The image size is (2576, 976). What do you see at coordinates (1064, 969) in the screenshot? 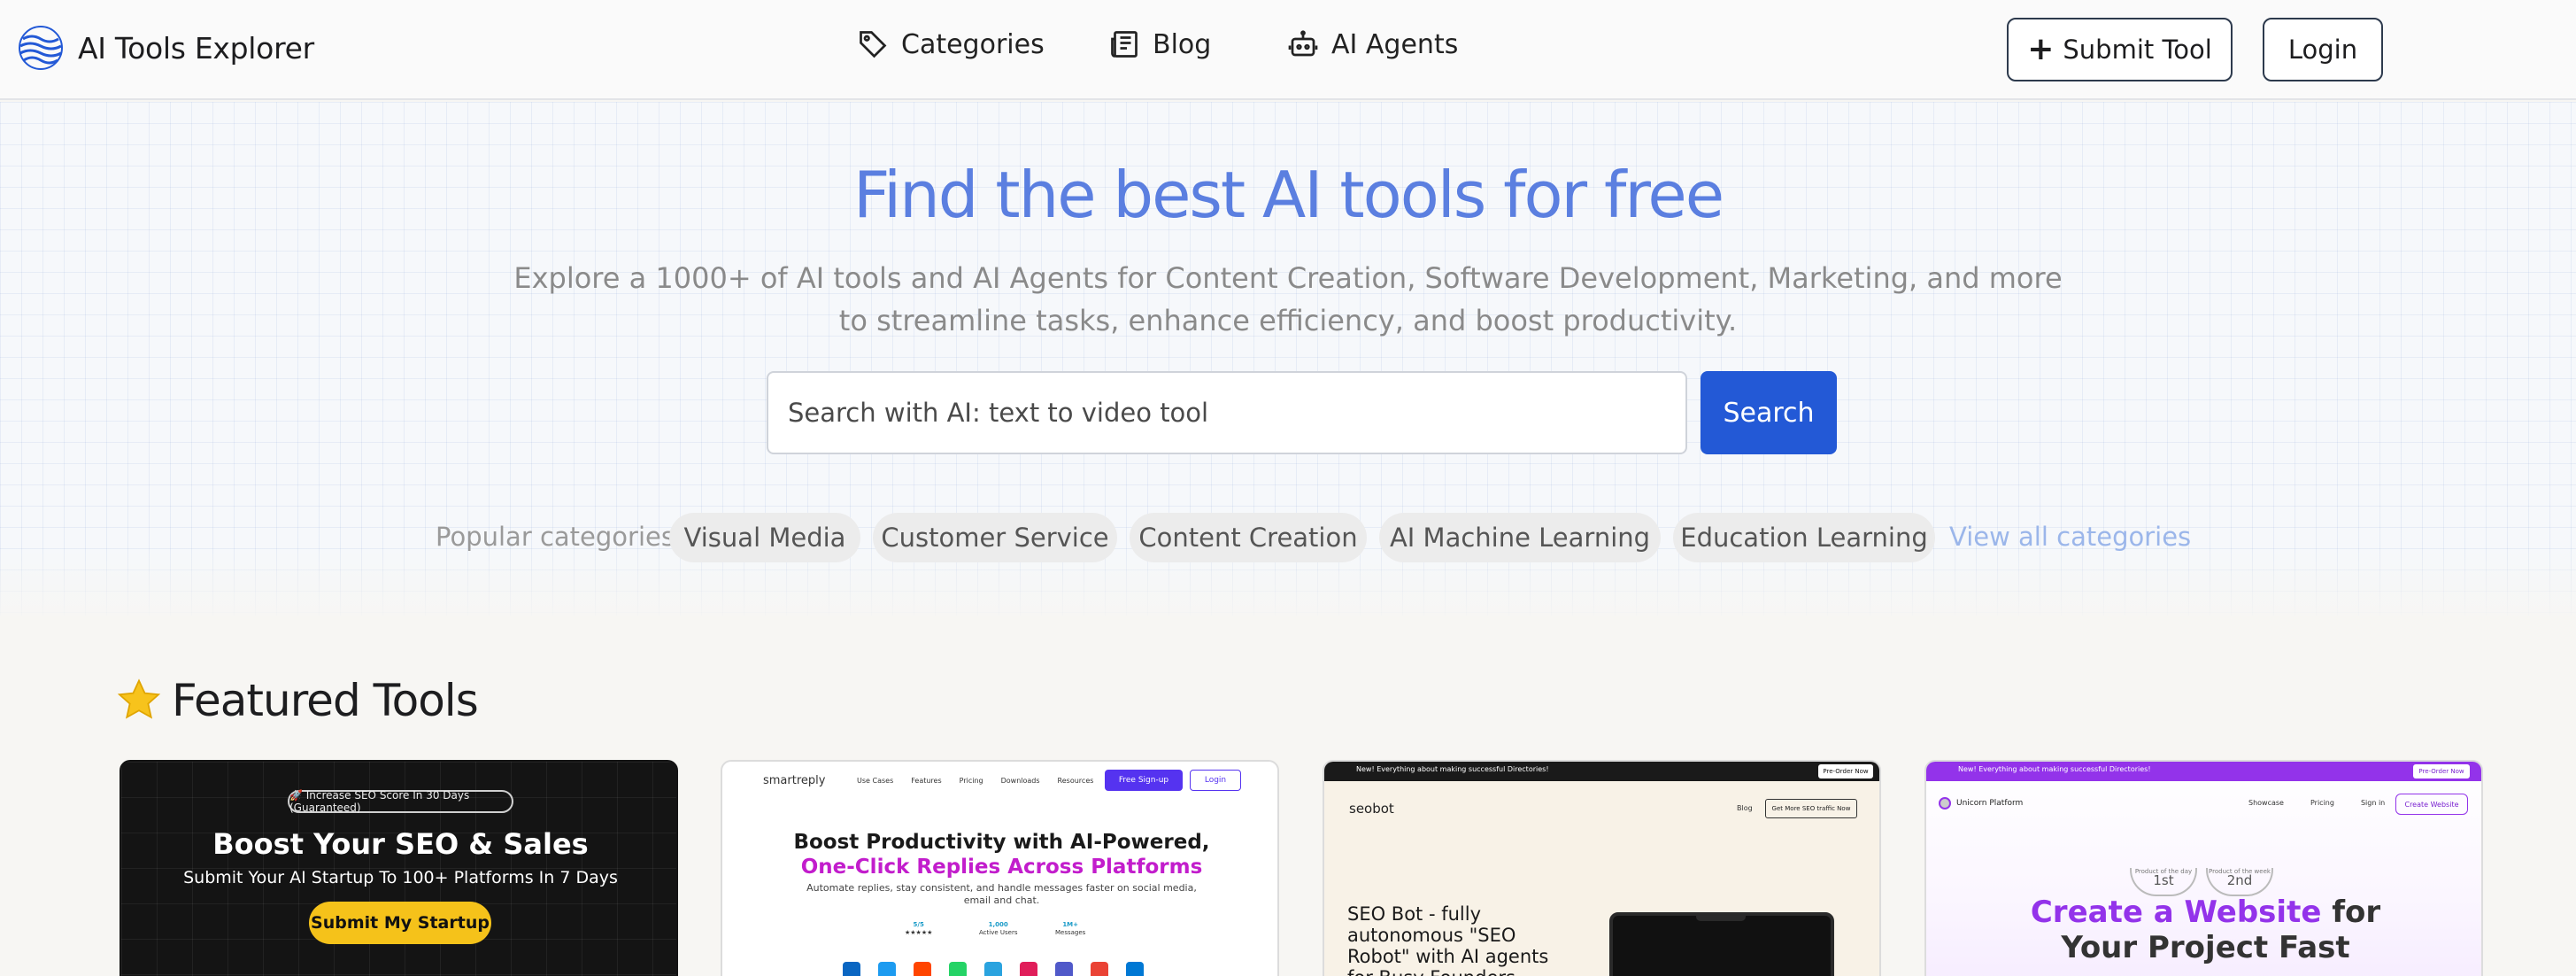
I see `teams-icon` at bounding box center [1064, 969].